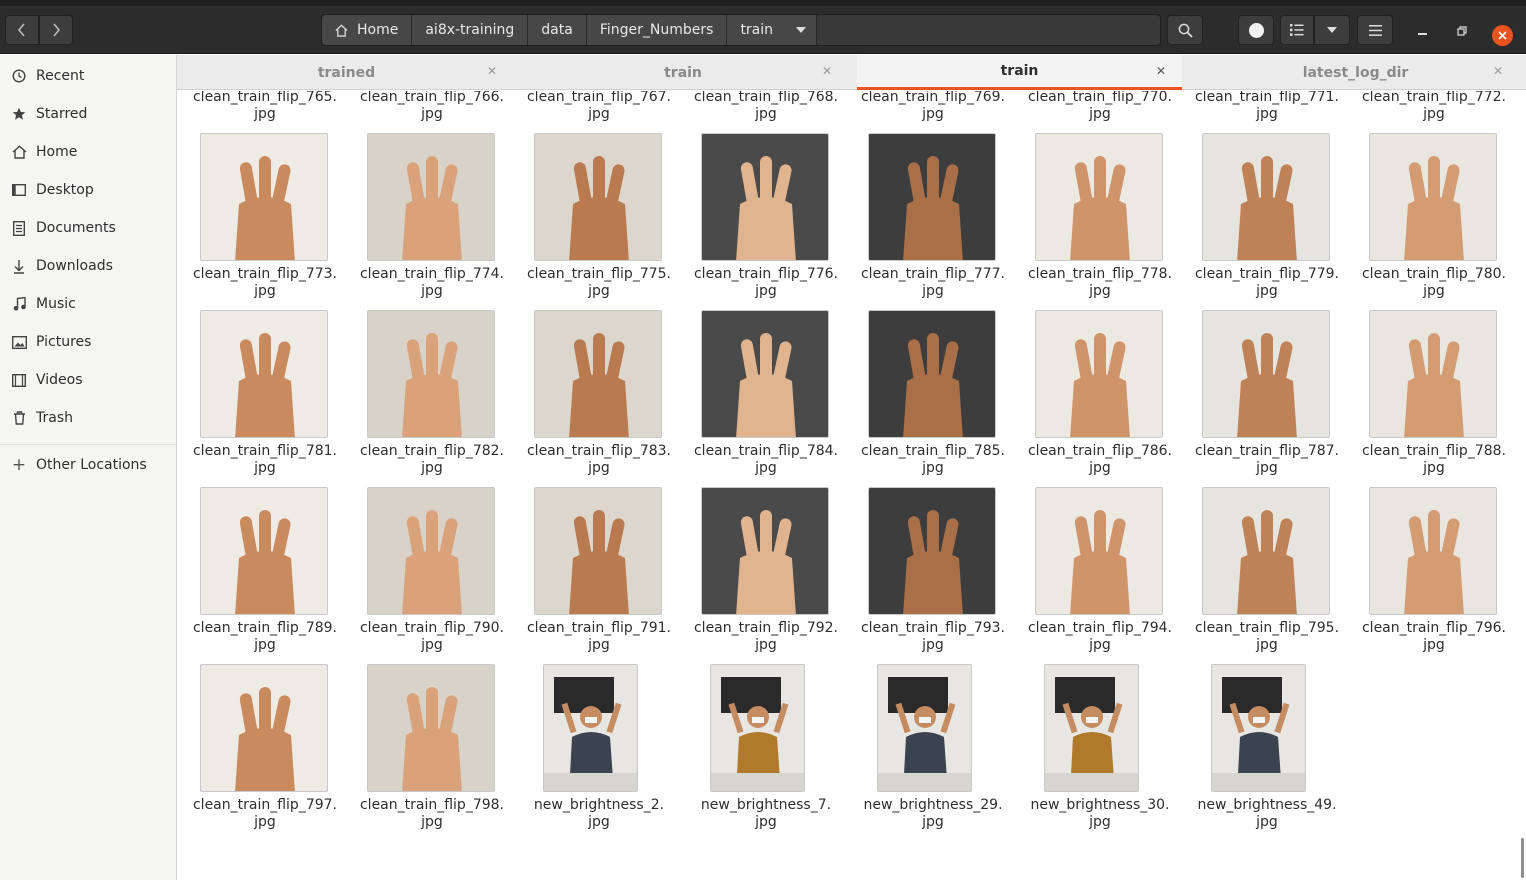  I want to click on list-view-button, so click(1297, 30).